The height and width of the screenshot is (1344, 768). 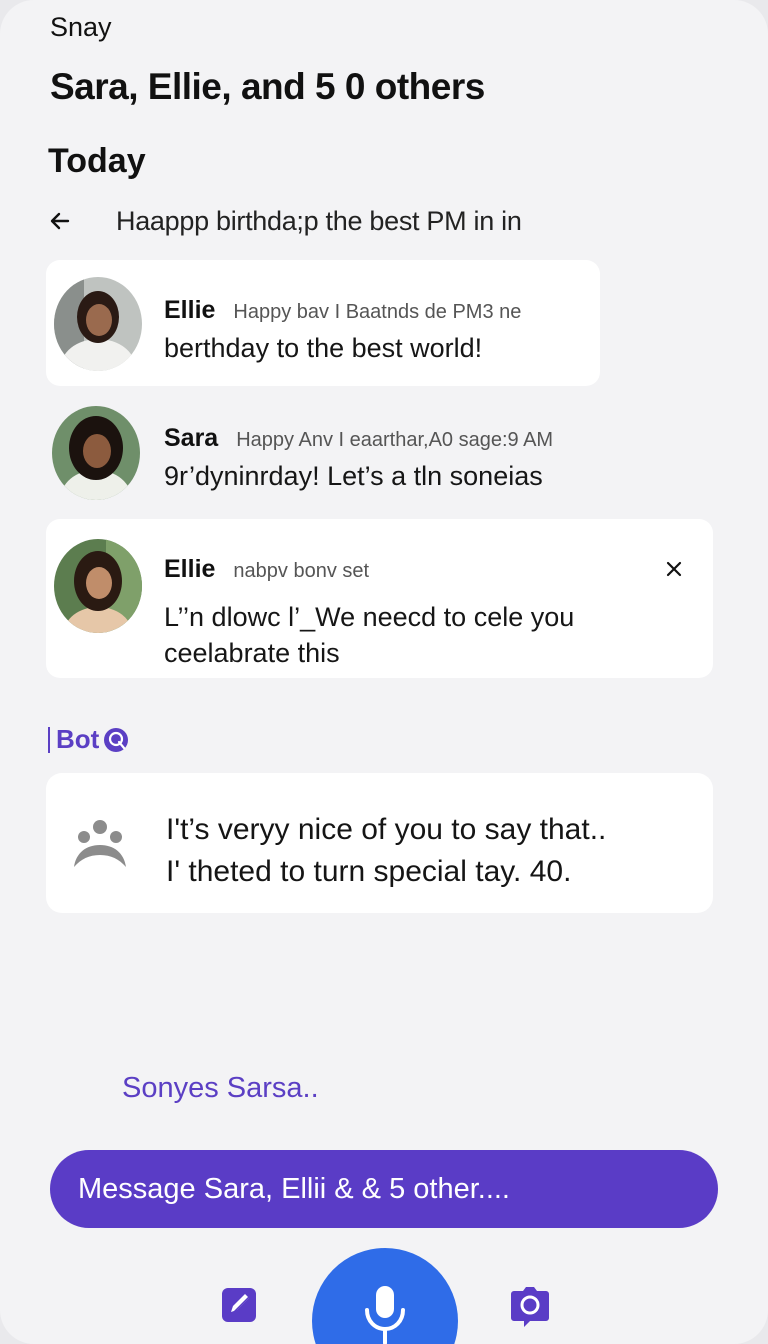 I want to click on edit-button, so click(x=239, y=1304).